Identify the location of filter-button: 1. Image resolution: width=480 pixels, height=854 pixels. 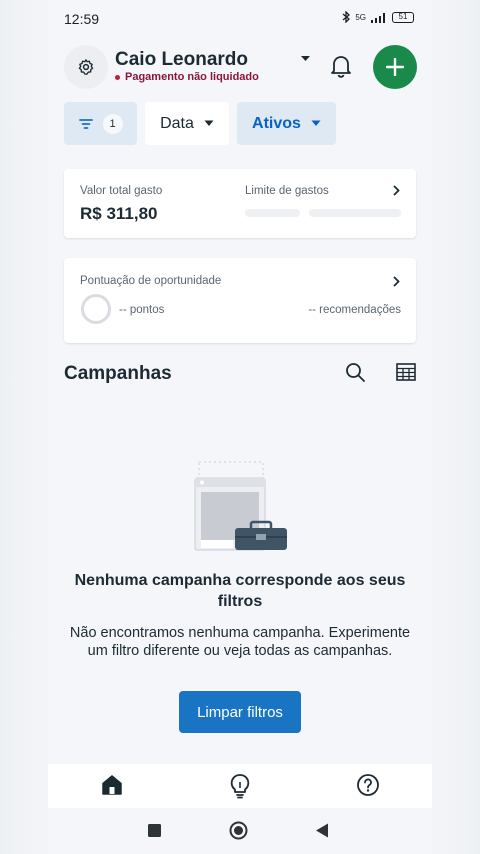
(100, 123).